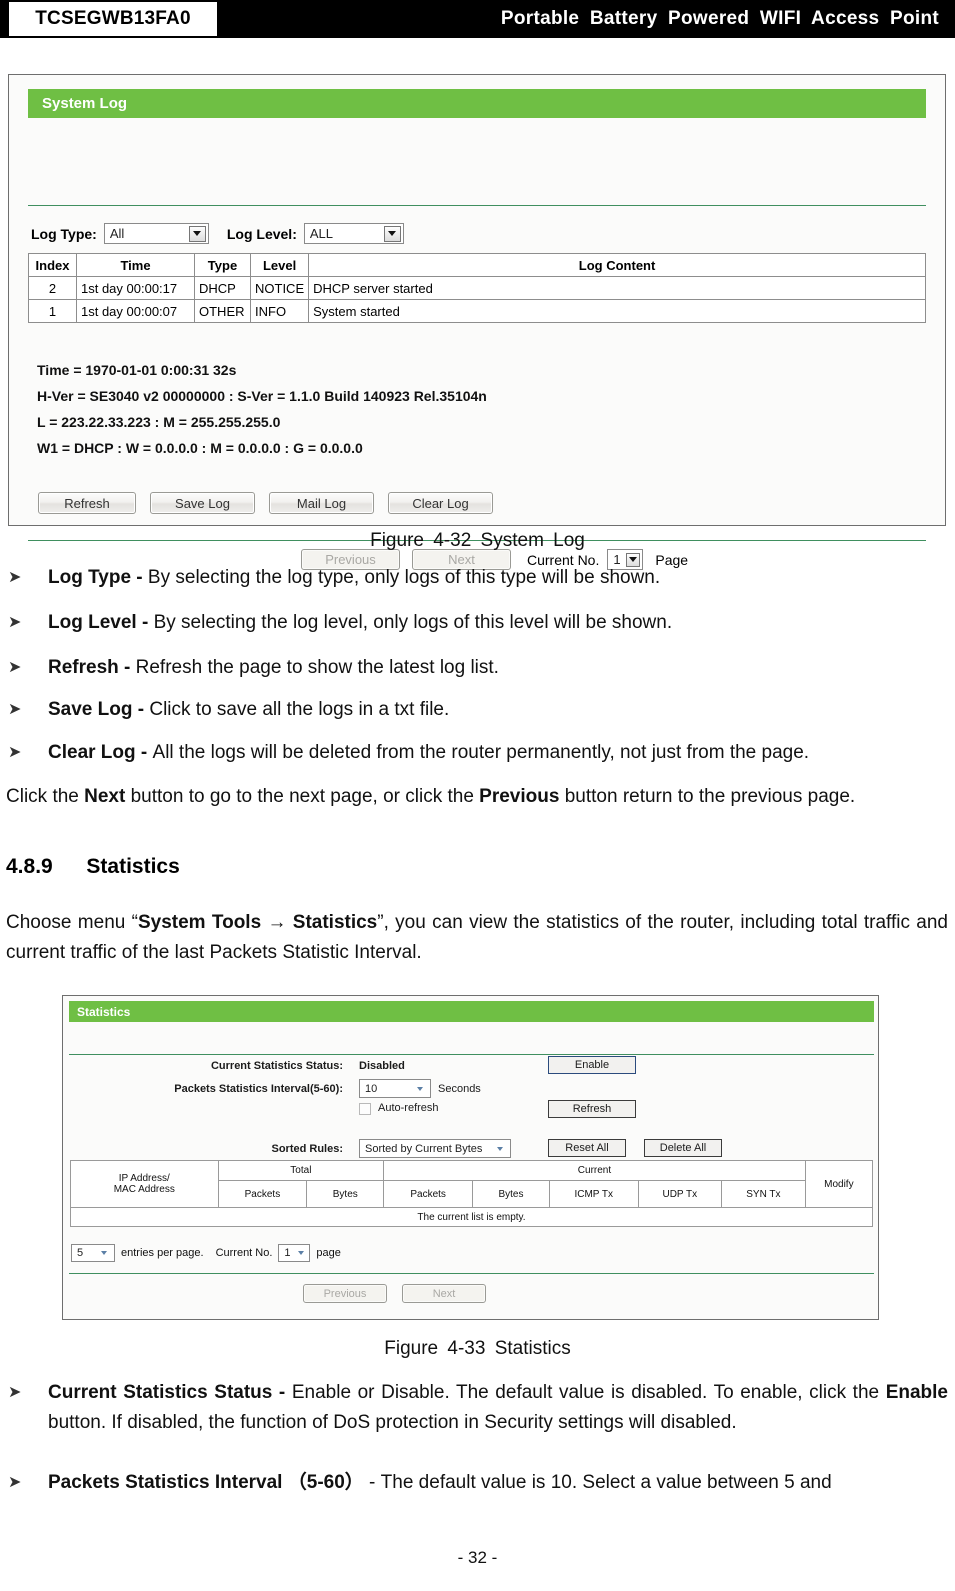  What do you see at coordinates (617, 288) in the screenshot?
I see `cell-content: DHCP server started` at bounding box center [617, 288].